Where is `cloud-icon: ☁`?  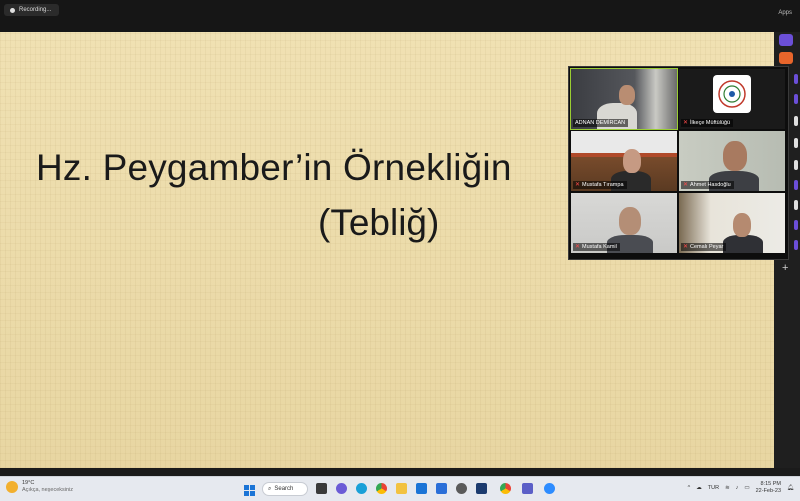 cloud-icon: ☁ is located at coordinates (699, 488).